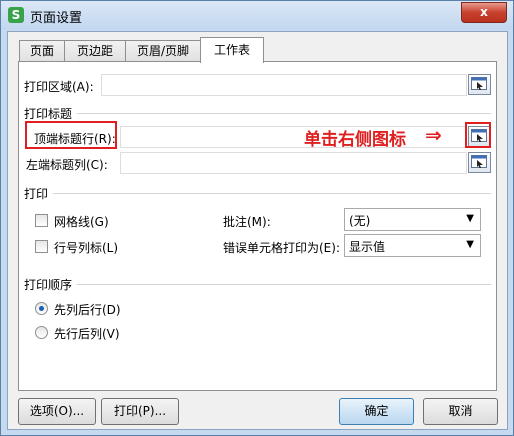  What do you see at coordinates (293, 137) in the screenshot?
I see `top-rows-input` at bounding box center [293, 137].